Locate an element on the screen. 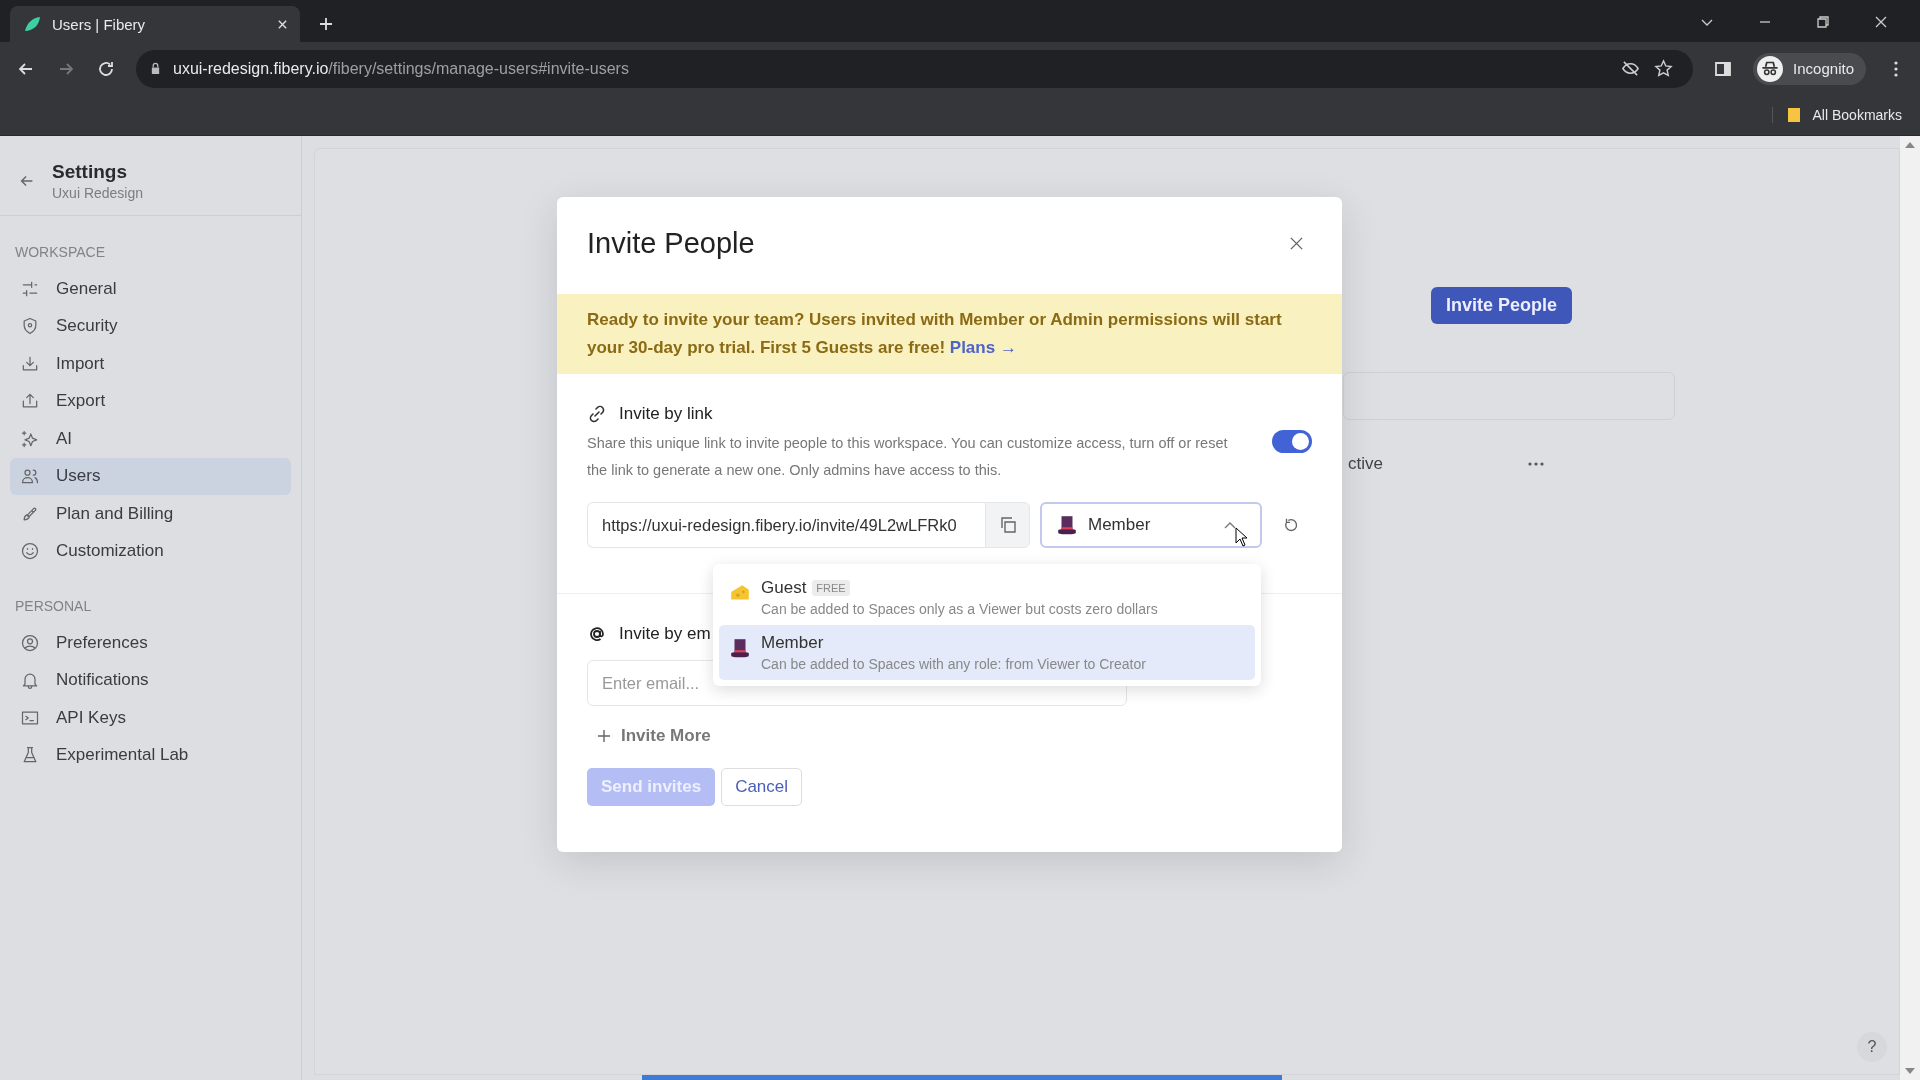 The image size is (1920, 1080). tab-title: Users | Fibery is located at coordinates (99, 24).